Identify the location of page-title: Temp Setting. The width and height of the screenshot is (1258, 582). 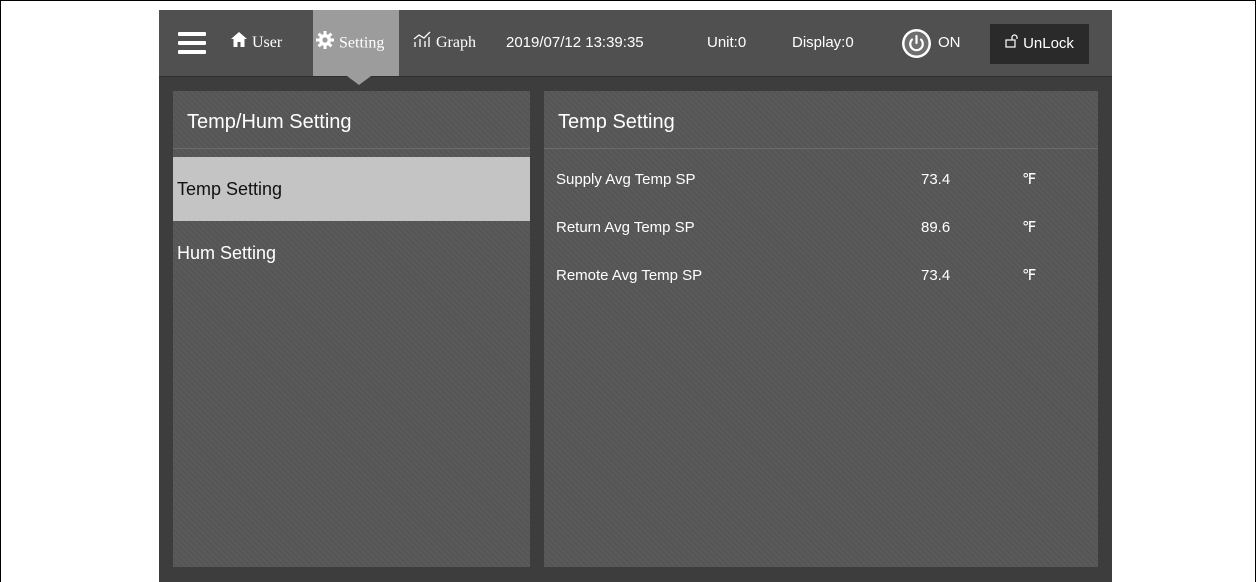
(821, 120).